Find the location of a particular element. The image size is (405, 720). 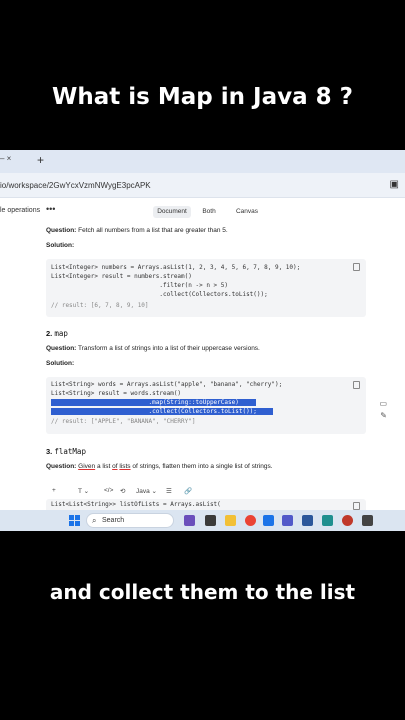

text-style-dropdown: T ⌄ is located at coordinates (83, 491).